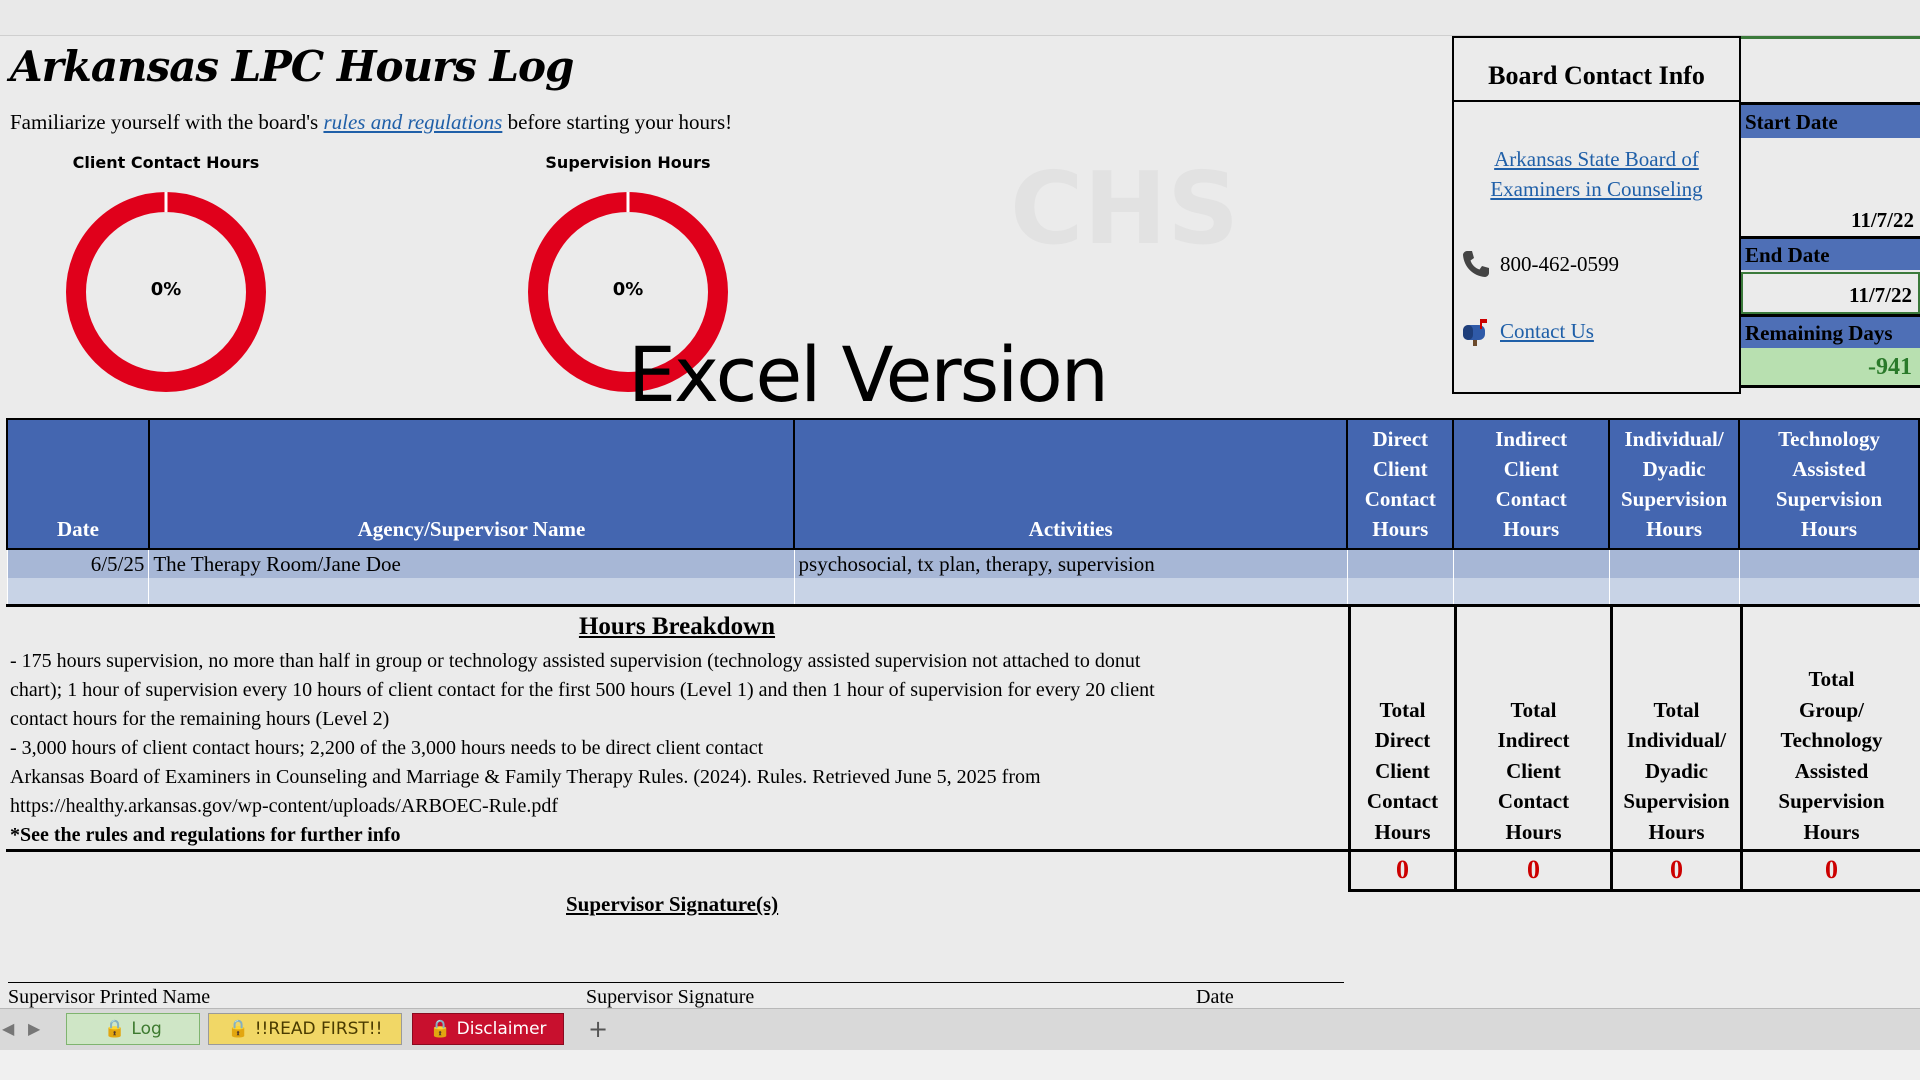  I want to click on cell-agency, so click(471, 592).